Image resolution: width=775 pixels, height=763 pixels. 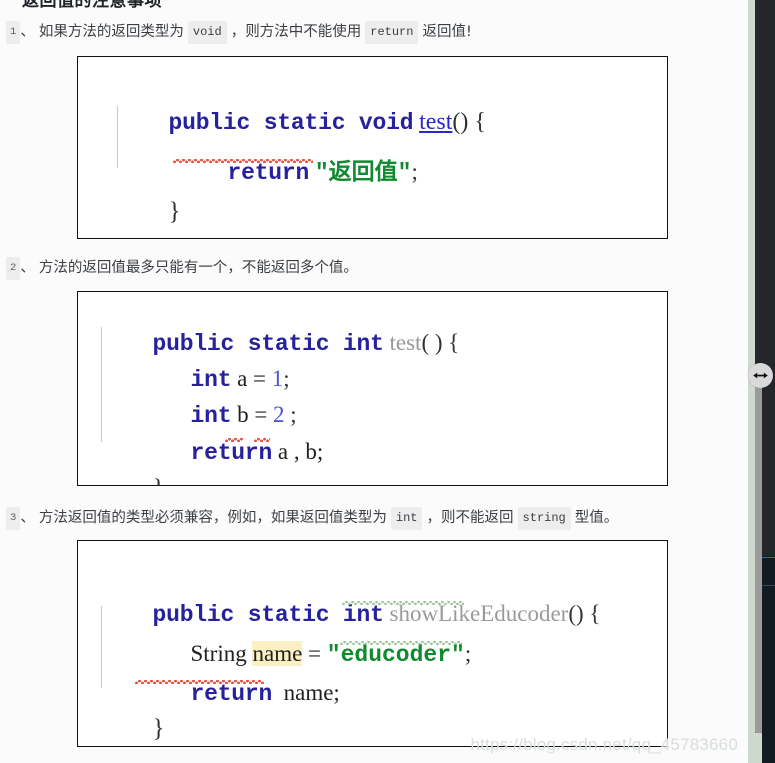 What do you see at coordinates (130, 469) in the screenshot?
I see `code-line-2-5: }` at bounding box center [130, 469].